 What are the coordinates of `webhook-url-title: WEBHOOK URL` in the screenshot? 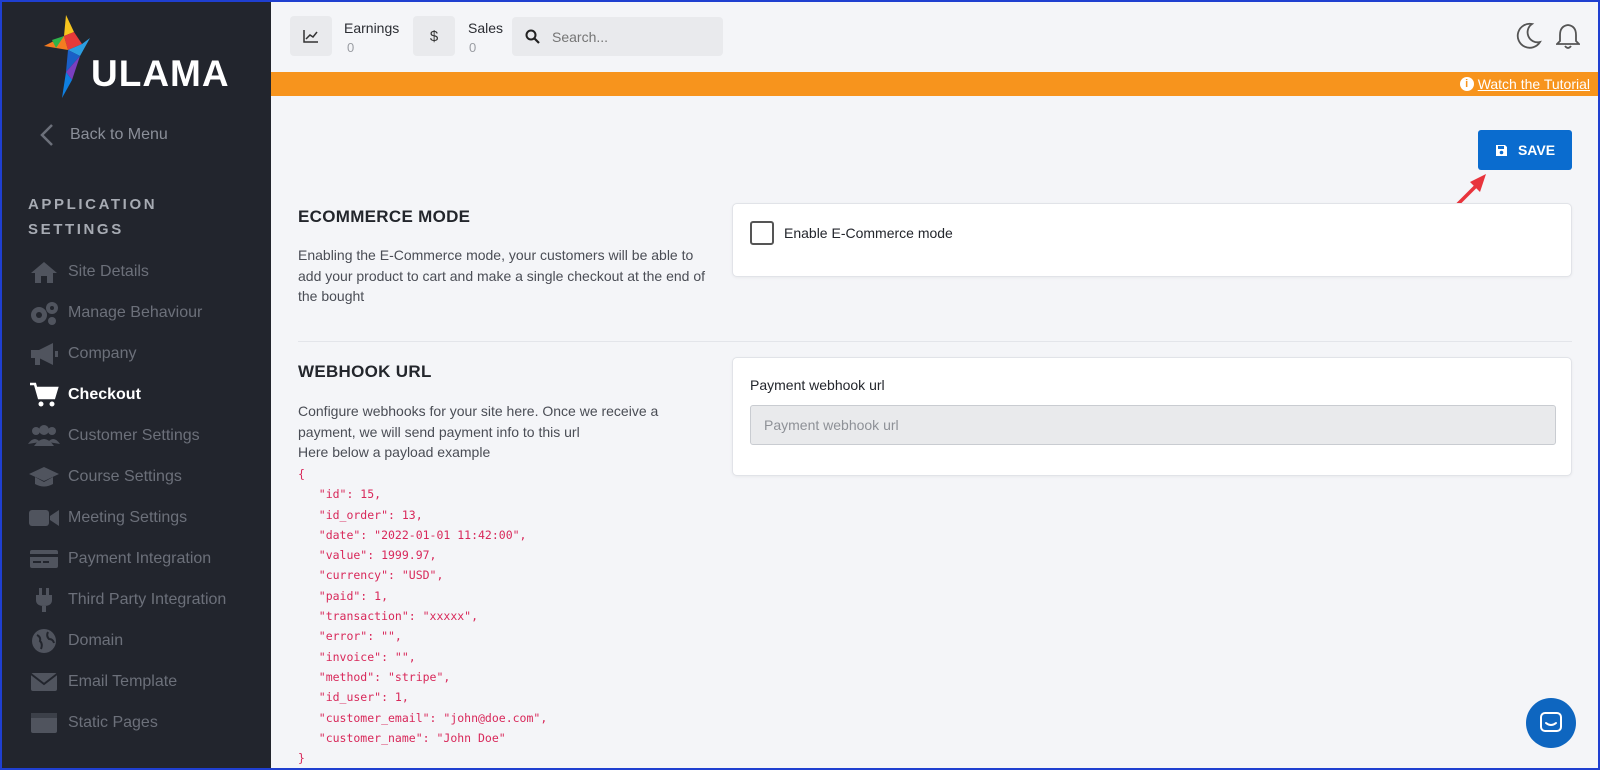 It's located at (365, 371).